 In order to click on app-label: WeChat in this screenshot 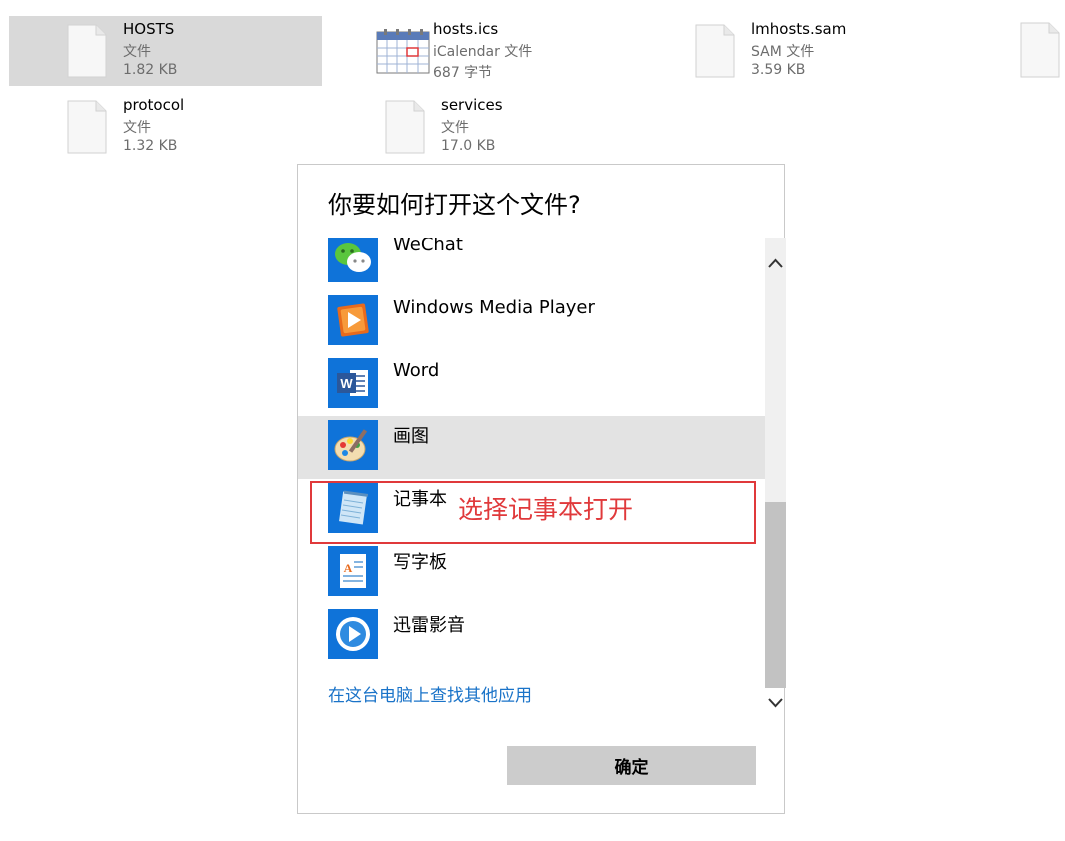, I will do `click(428, 246)`.